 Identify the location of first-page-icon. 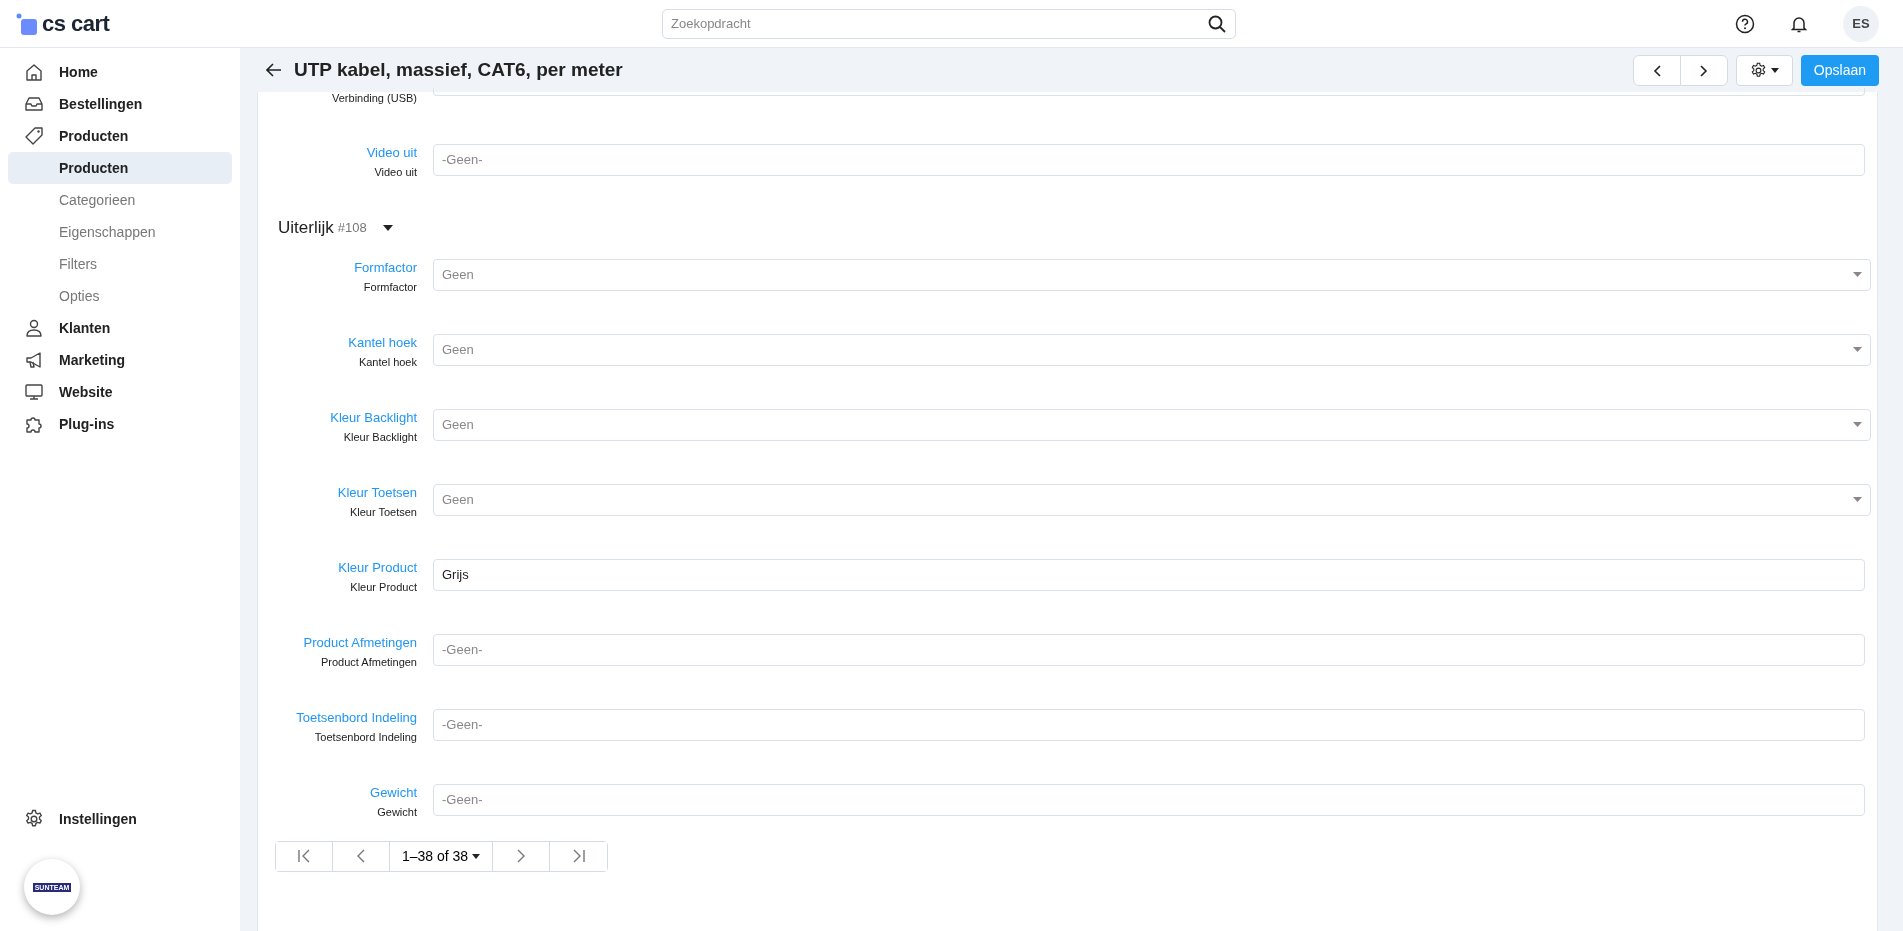
(304, 856).